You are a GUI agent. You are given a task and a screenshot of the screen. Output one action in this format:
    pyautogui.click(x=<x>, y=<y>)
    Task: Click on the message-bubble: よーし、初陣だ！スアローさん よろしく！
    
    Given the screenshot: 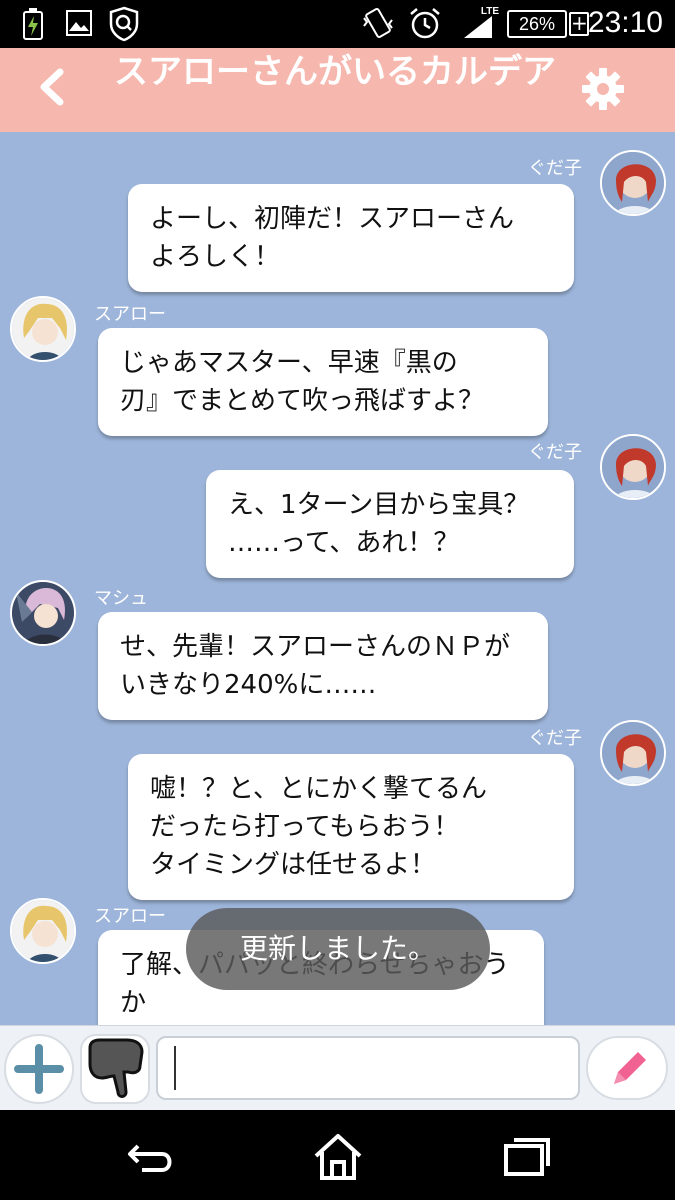 What is the action you would take?
    pyautogui.click(x=351, y=238)
    